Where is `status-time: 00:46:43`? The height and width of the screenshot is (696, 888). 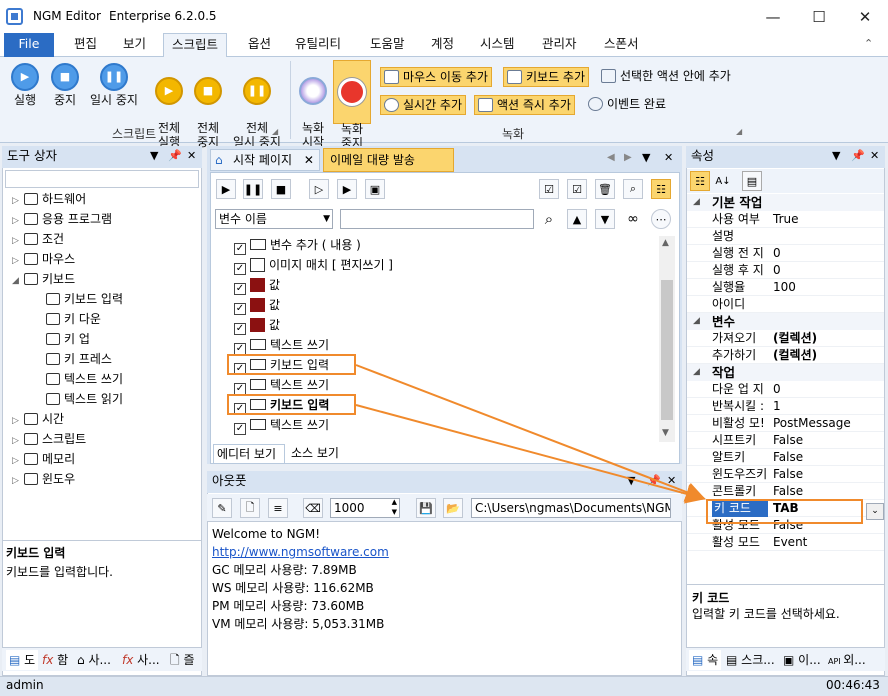 status-time: 00:46:43 is located at coordinates (853, 685).